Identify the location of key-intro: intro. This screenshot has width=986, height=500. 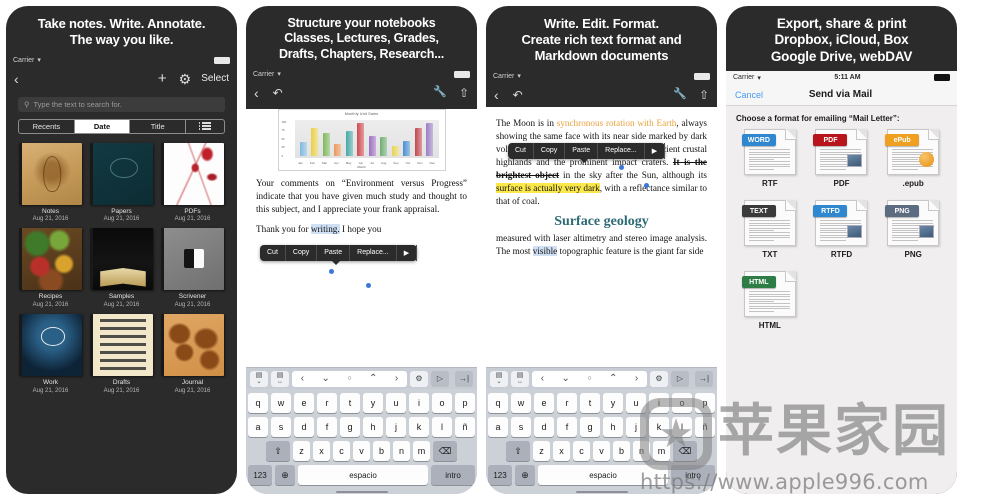
(453, 475).